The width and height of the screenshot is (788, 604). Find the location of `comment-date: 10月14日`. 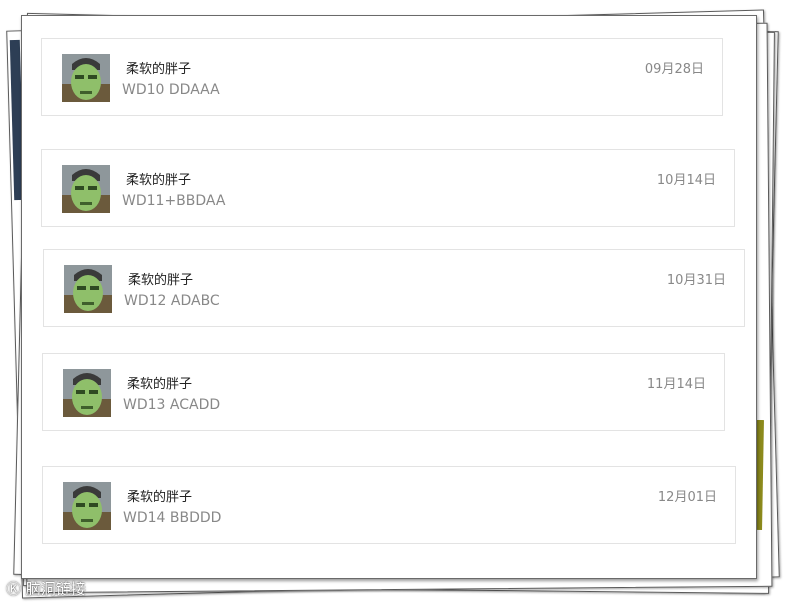

comment-date: 10月14日 is located at coordinates (686, 180).